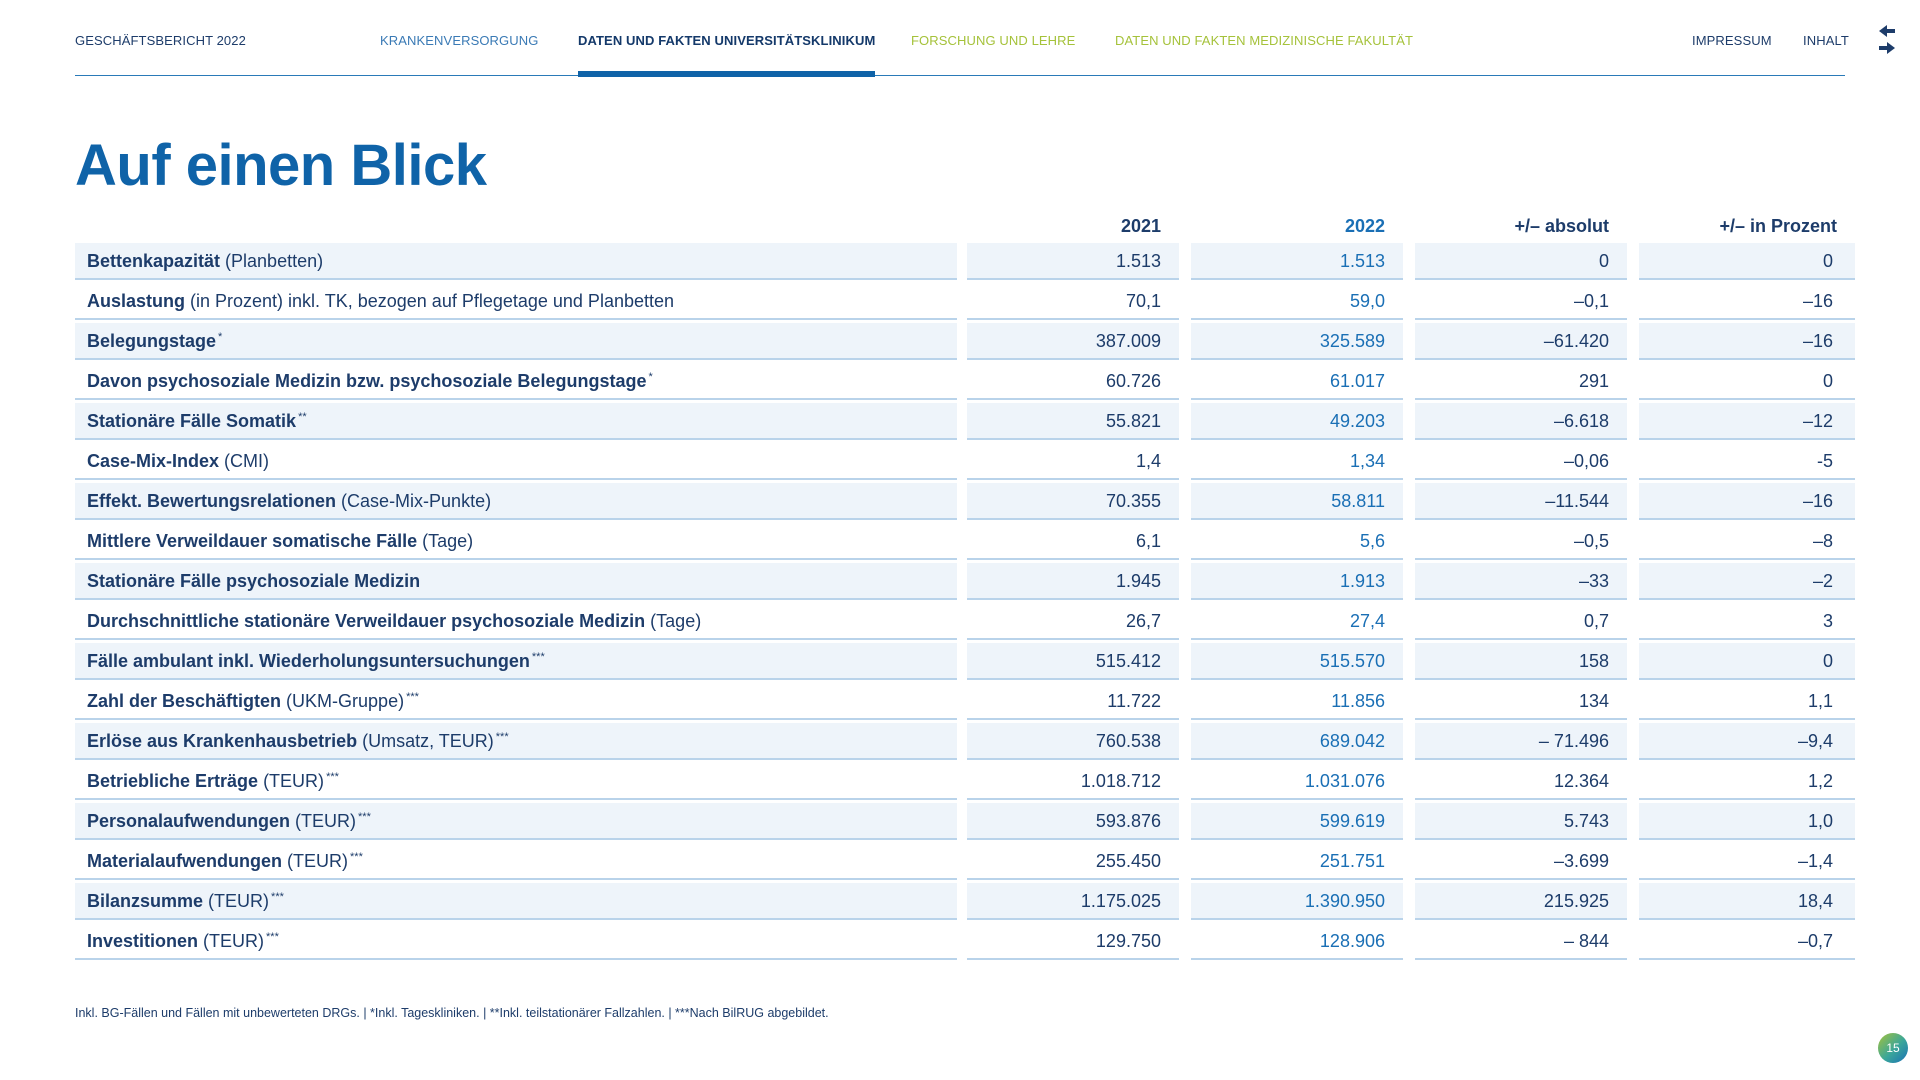 This screenshot has height=1080, width=1920. What do you see at coordinates (1264, 40) in the screenshot?
I see `nav-item-daten-fakten-fakultaet: DATEN UND FAKTEN MEDIZINISCHE FAKULTÄT` at bounding box center [1264, 40].